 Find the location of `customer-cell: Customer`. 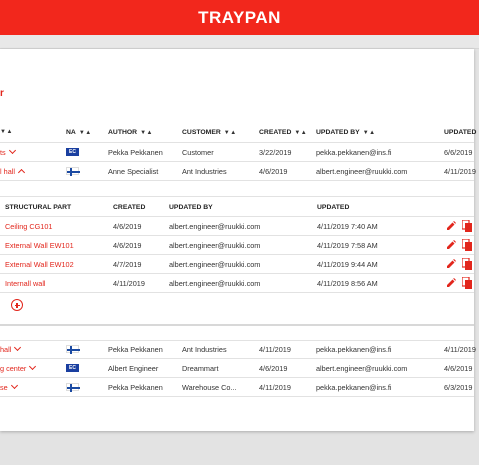

customer-cell: Customer is located at coordinates (198, 152).